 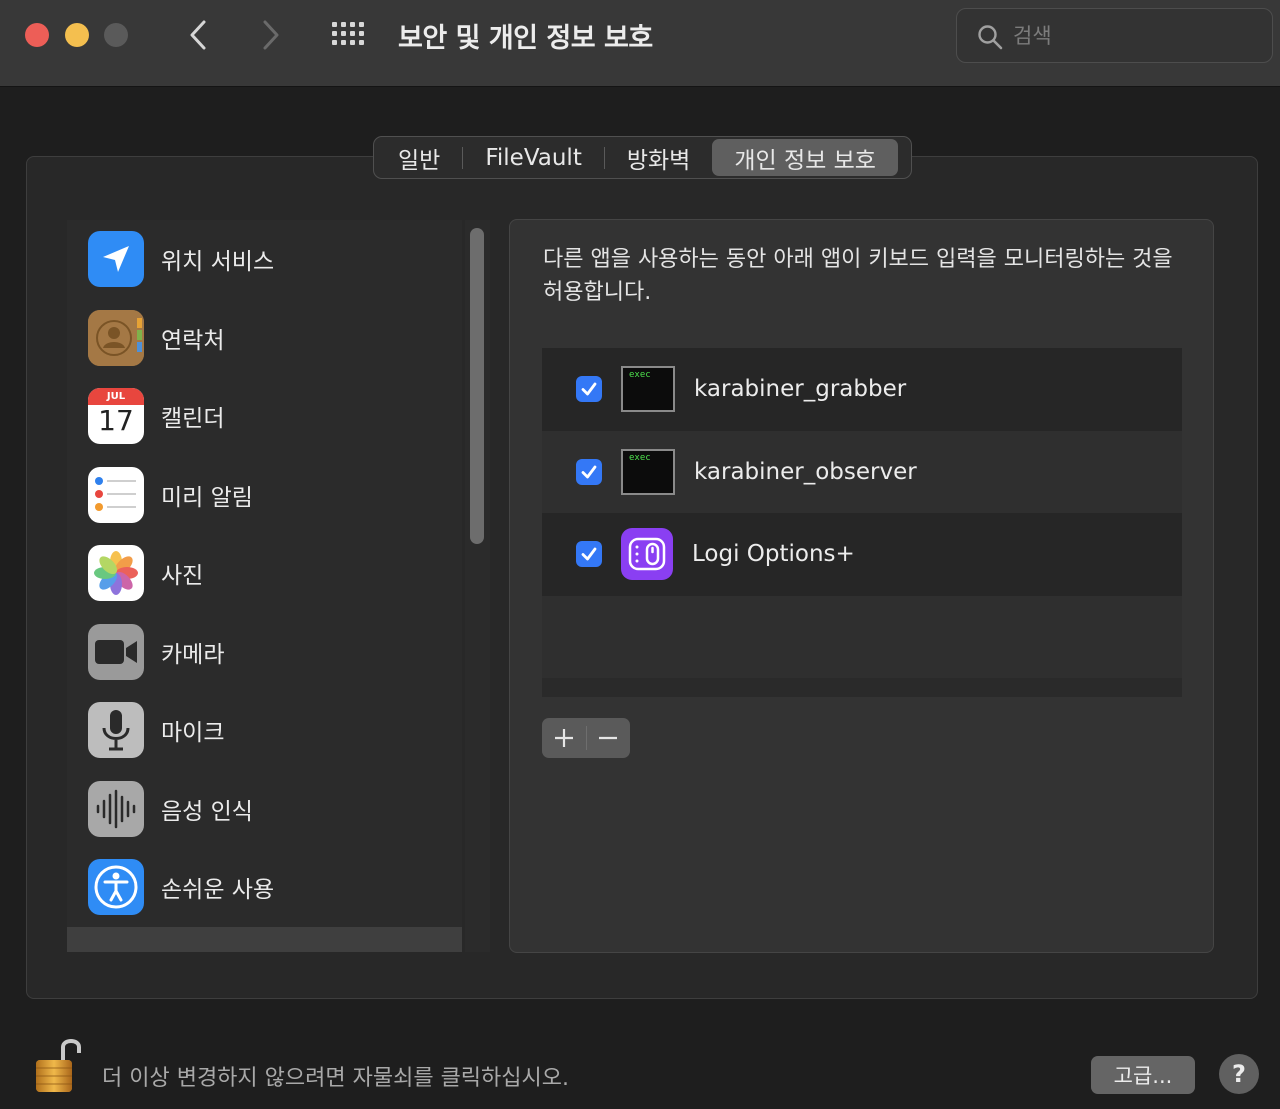 What do you see at coordinates (193, 654) in the screenshot?
I see `sidebar-item-label: 카메라` at bounding box center [193, 654].